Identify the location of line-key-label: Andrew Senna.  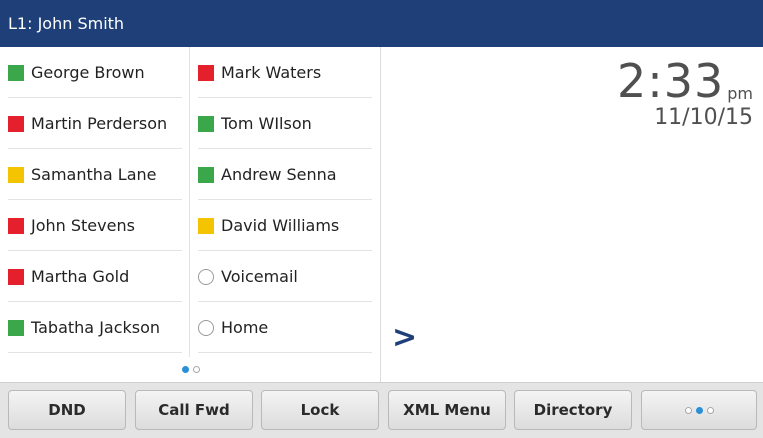
(279, 174).